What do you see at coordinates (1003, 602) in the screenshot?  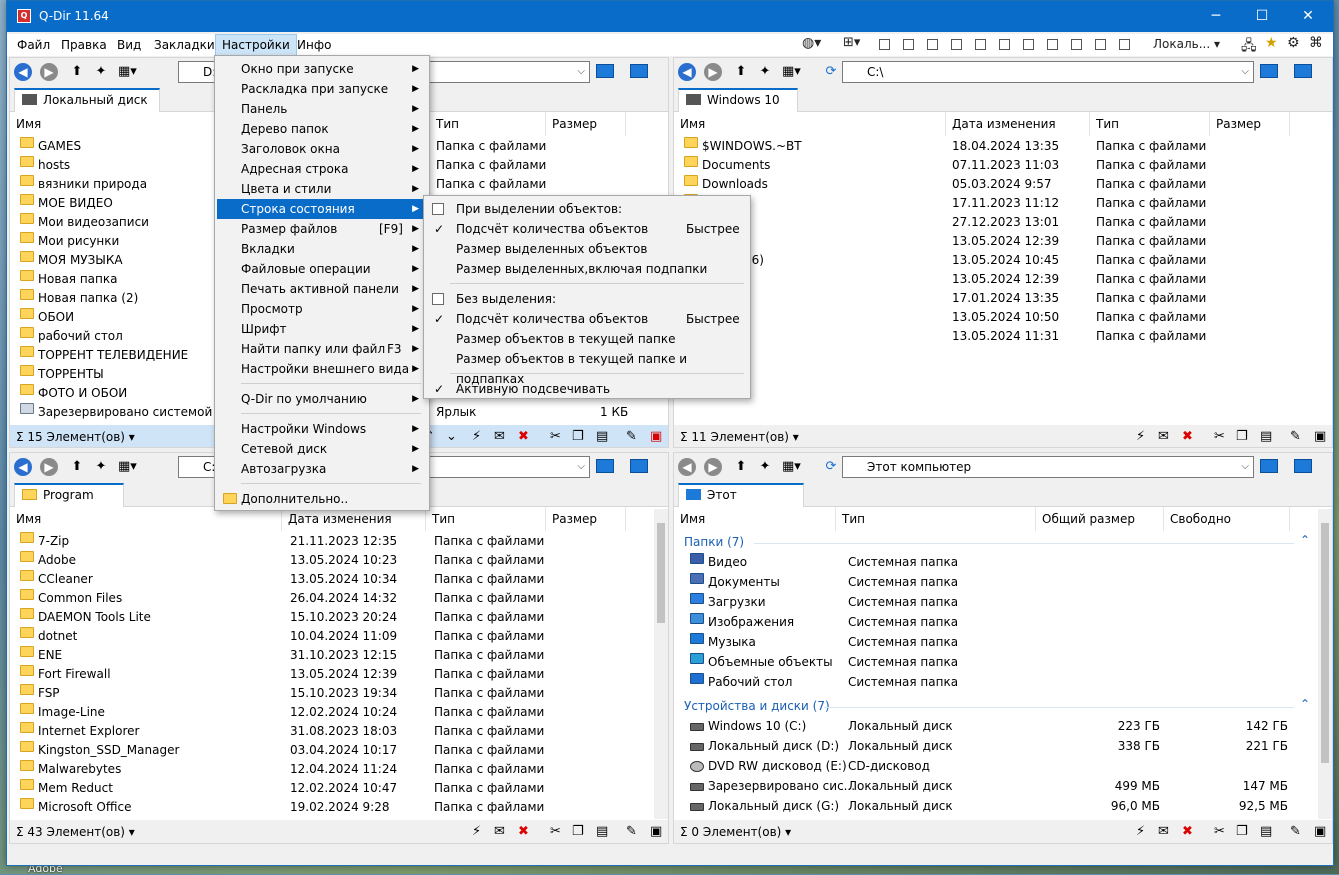 I see `list-item: Загрузки Системная папка` at bounding box center [1003, 602].